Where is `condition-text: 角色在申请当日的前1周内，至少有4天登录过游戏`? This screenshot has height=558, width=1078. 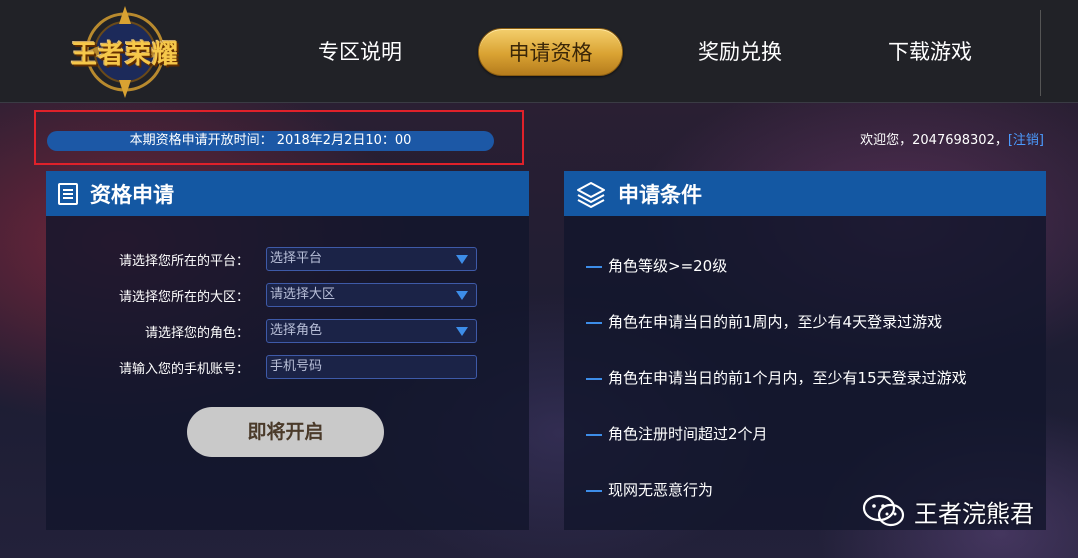
condition-text: 角色在申请当日的前1周内，至少有4天登录过游戏 is located at coordinates (775, 322).